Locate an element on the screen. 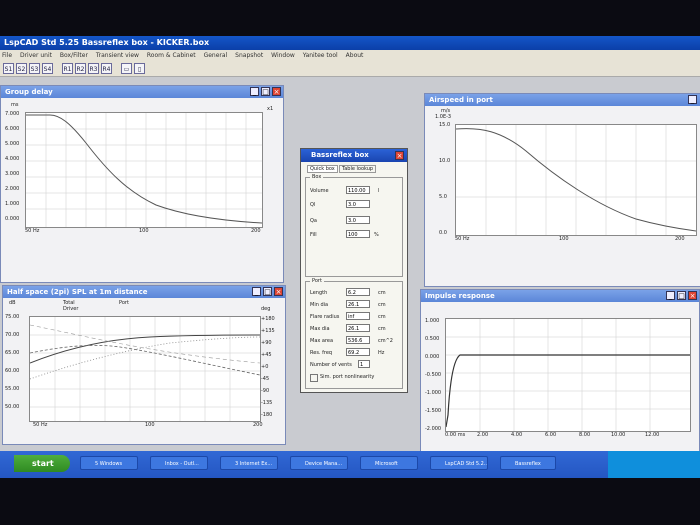 The image size is (700, 525). group-delay-chart is located at coordinates (144, 170).